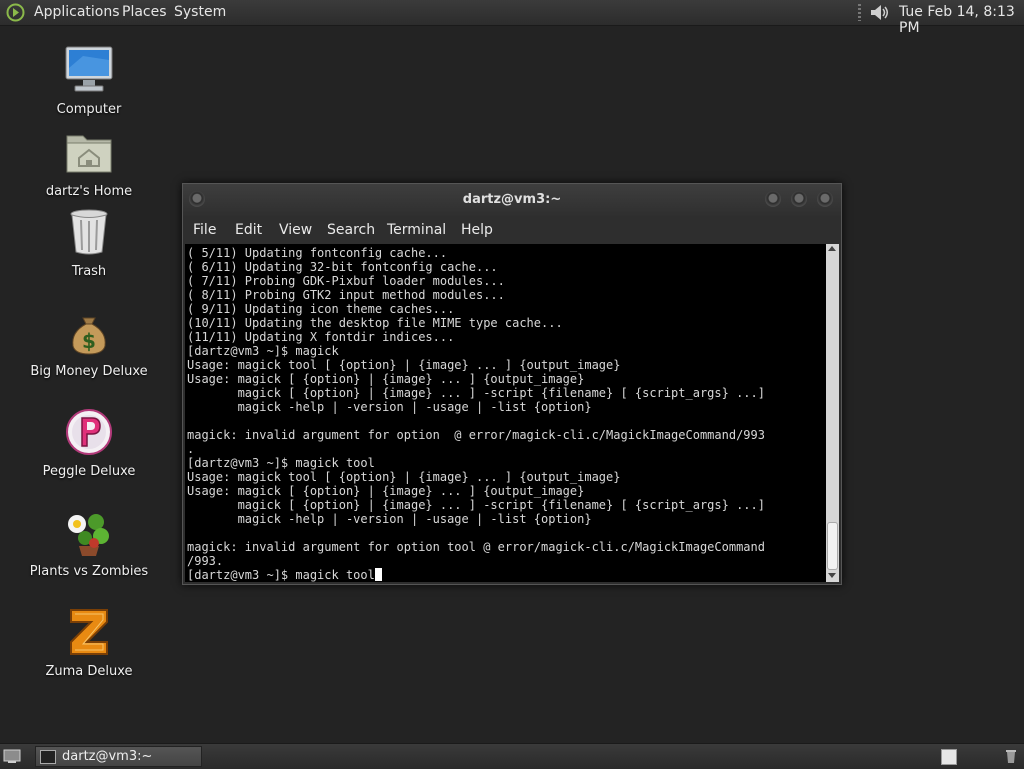  What do you see at coordinates (107, 756) in the screenshot?
I see `taskbar-label: dartz@vm3:~` at bounding box center [107, 756].